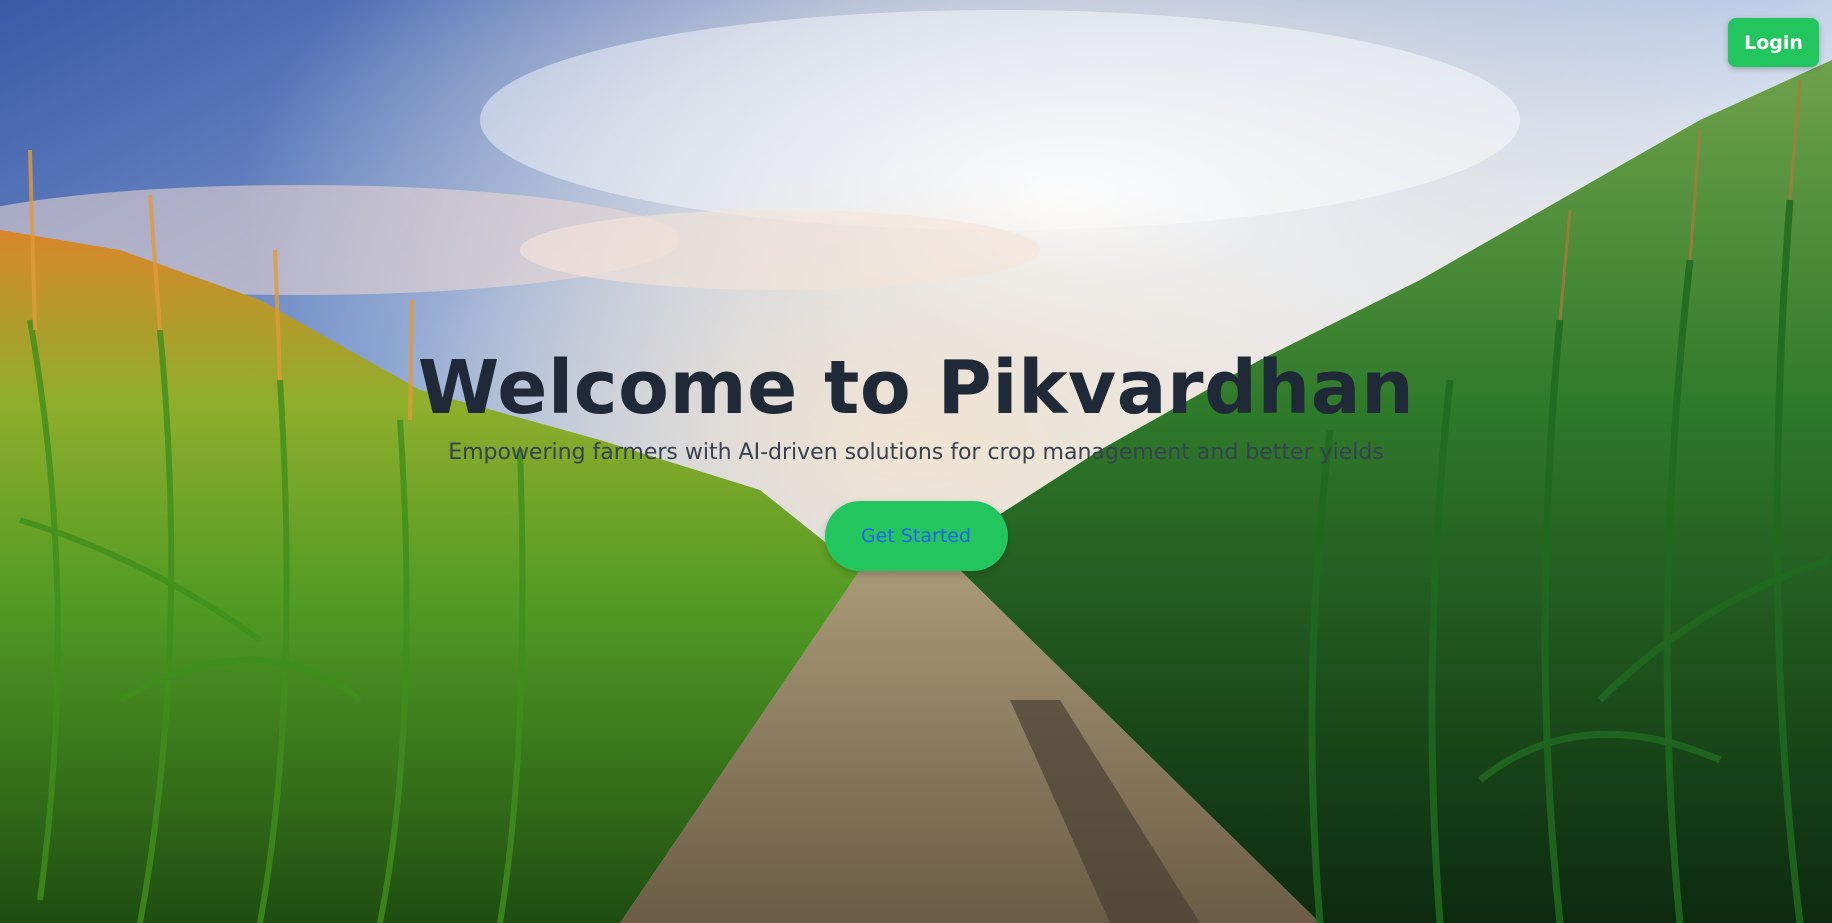 Image resolution: width=1832 pixels, height=923 pixels. Describe the element at coordinates (1773, 42) in the screenshot. I see `login-button: Login` at that location.